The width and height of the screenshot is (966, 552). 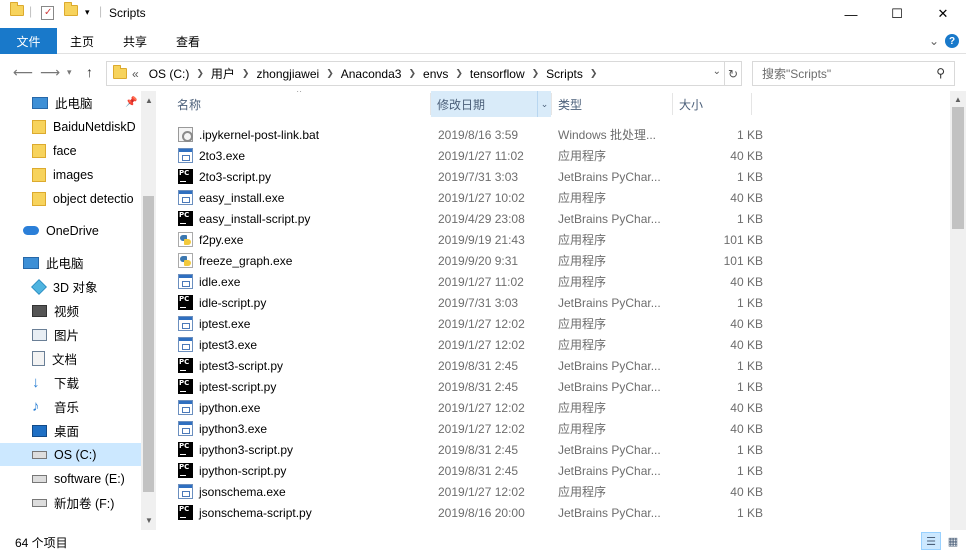 What do you see at coordinates (751, 104) in the screenshot?
I see `column-separator` at bounding box center [751, 104].